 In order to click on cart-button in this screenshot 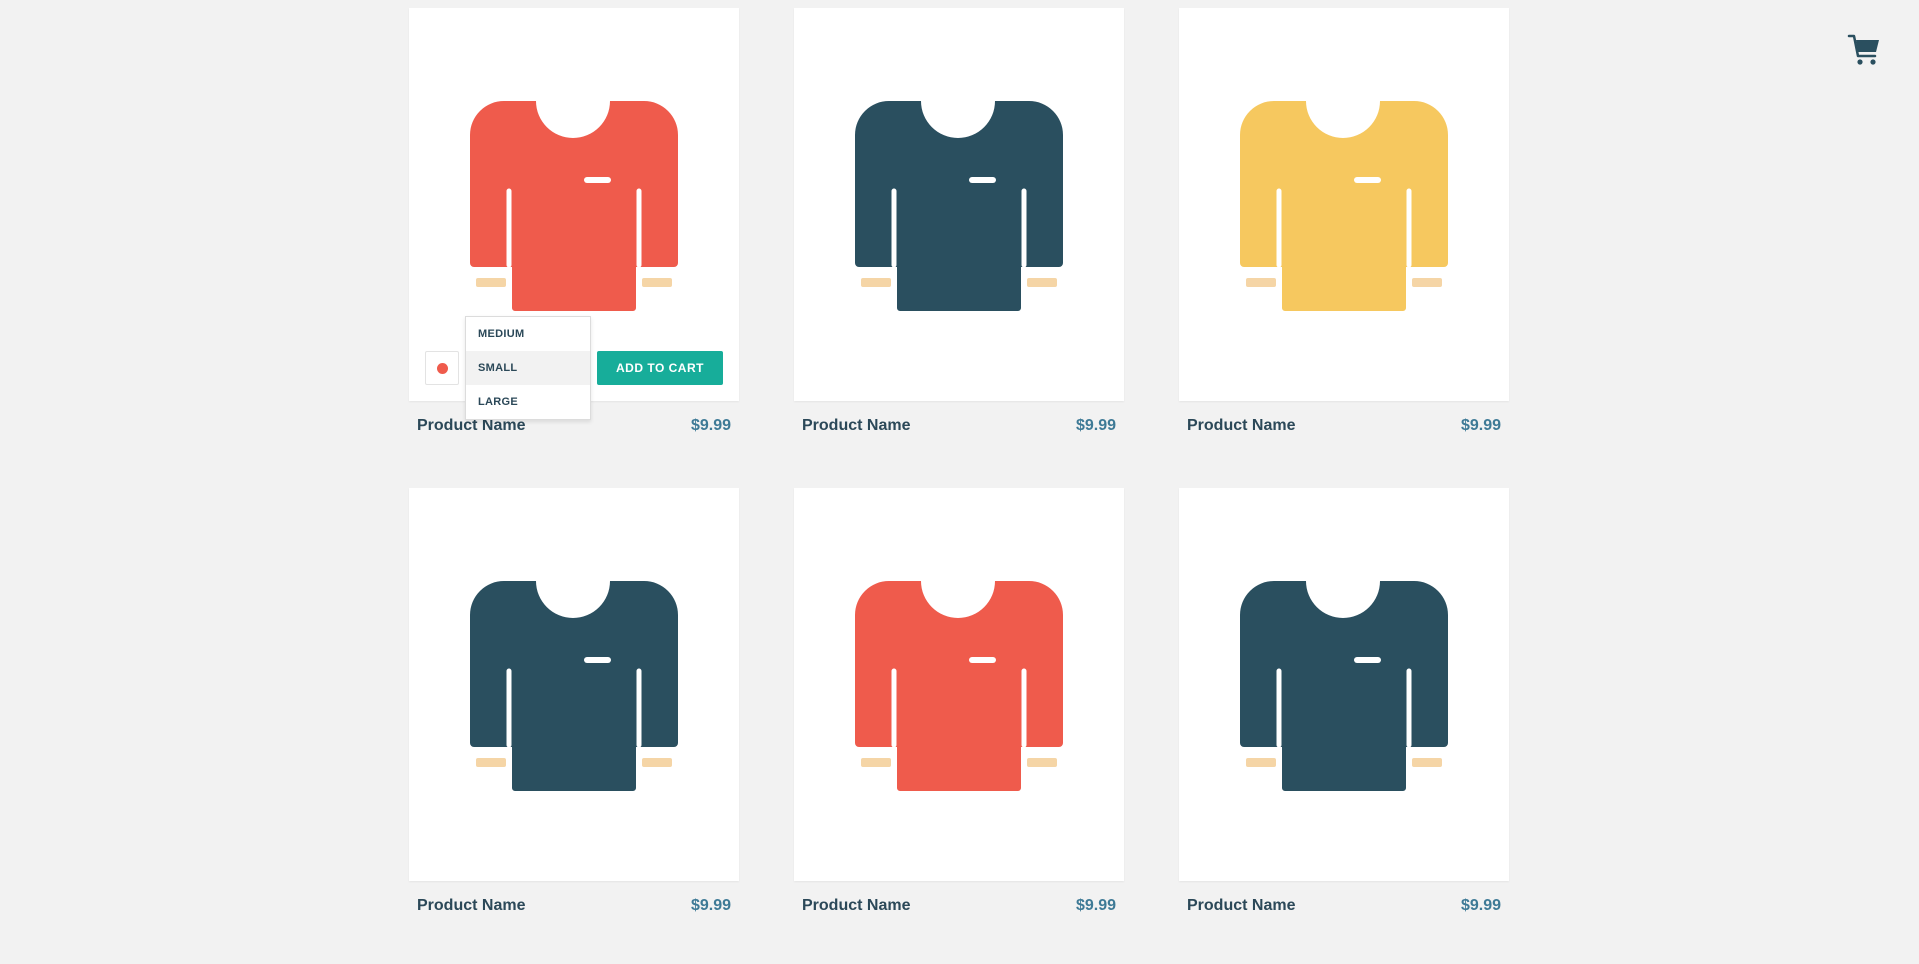, I will do `click(1864, 50)`.